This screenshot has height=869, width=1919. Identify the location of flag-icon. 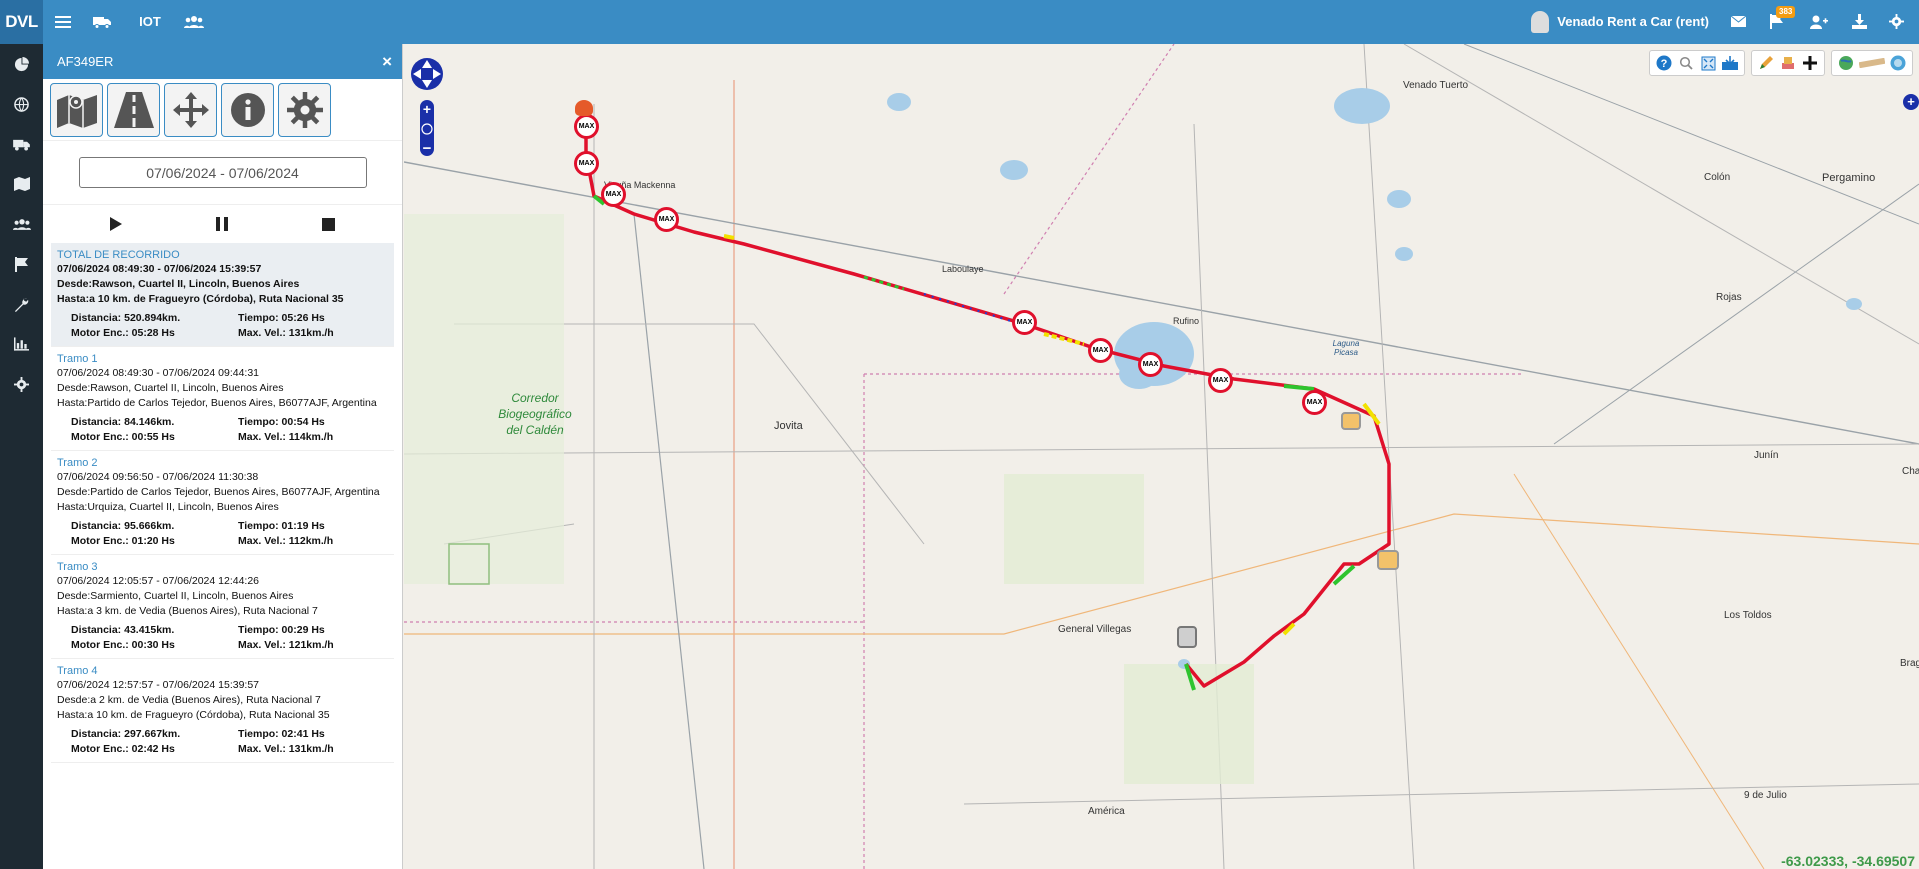
(21, 264).